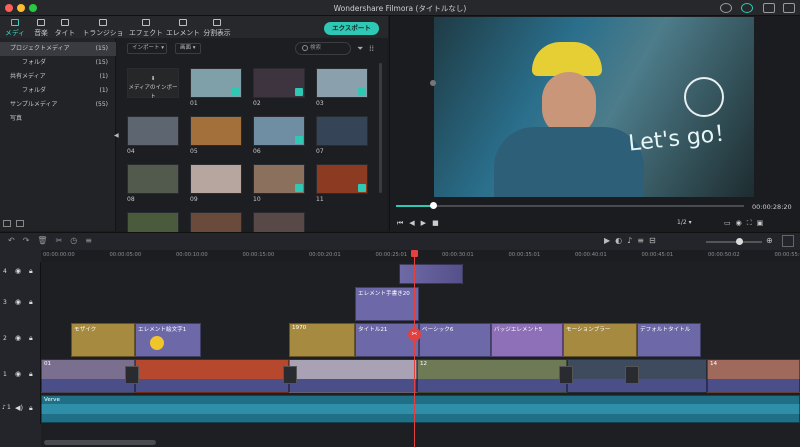 The width and height of the screenshot is (800, 447). What do you see at coordinates (769, 8) in the screenshot?
I see `notification-icon` at bounding box center [769, 8].